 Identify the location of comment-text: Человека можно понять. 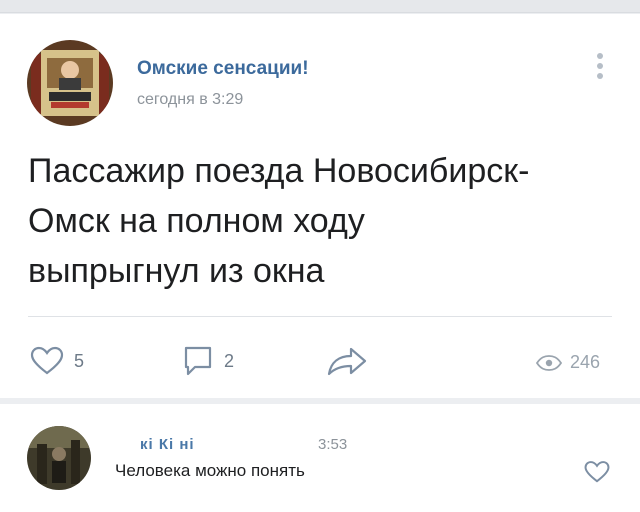
(210, 470).